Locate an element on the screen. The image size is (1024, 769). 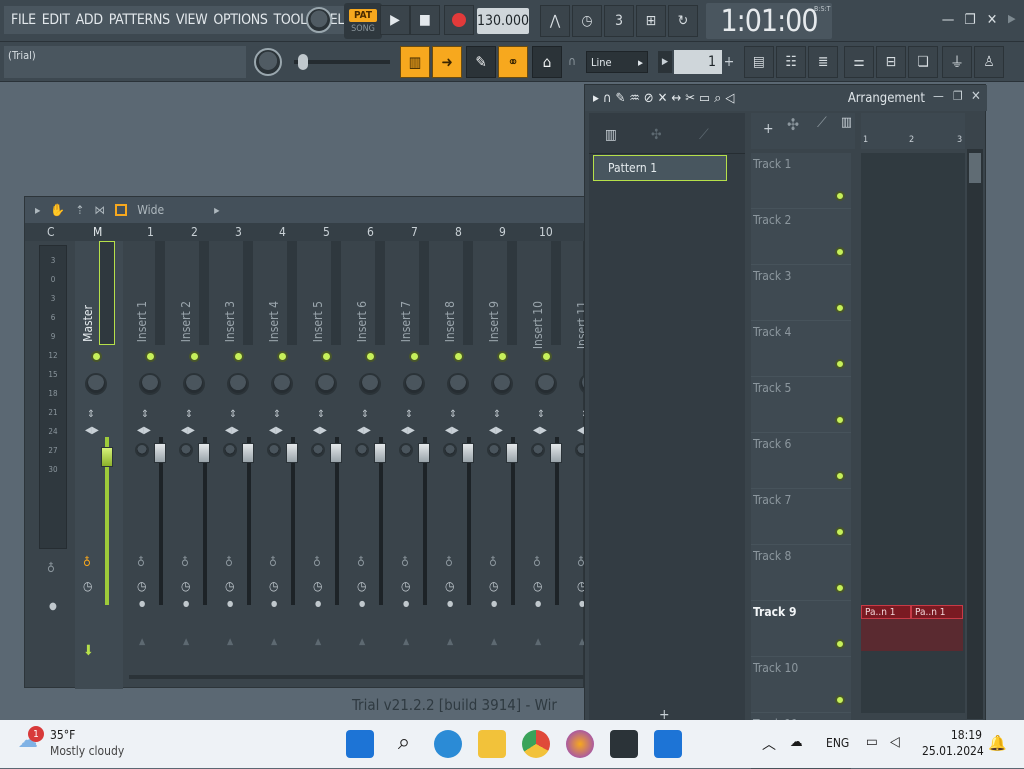
insert-strip: Insert 5 ⇕ ◀▶ ♁ ◷ ● ▲ is located at coordinates (325, 456).